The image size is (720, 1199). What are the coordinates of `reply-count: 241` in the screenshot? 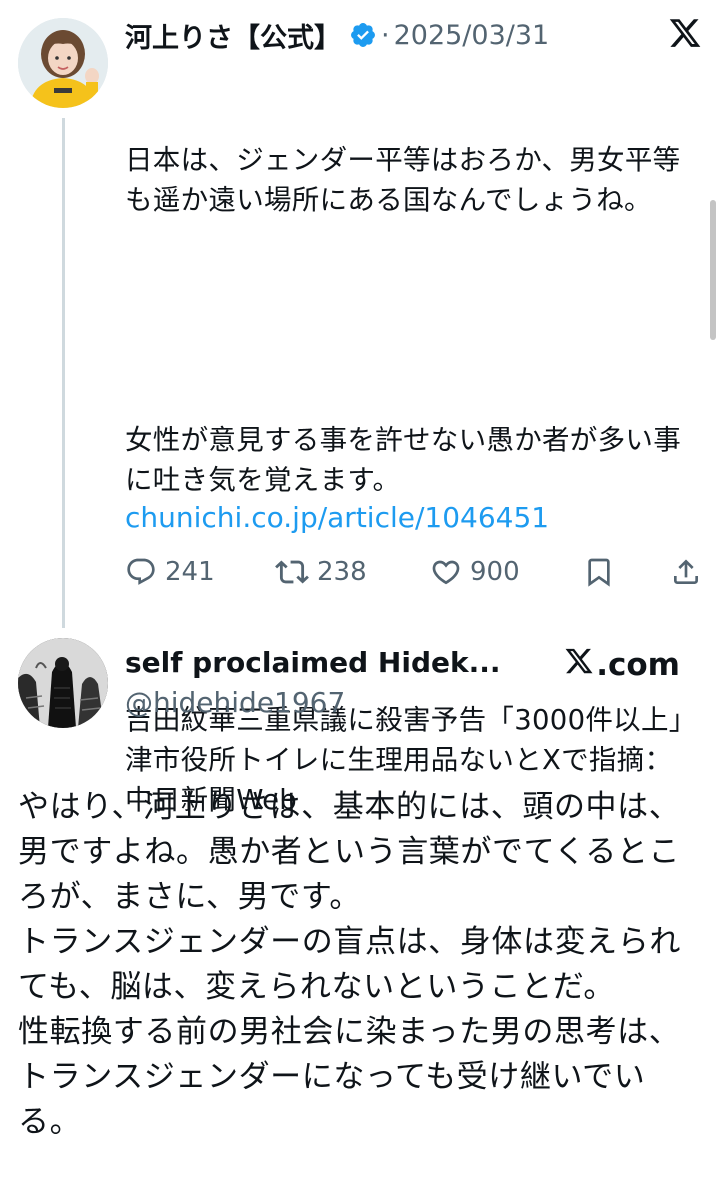 It's located at (190, 572).